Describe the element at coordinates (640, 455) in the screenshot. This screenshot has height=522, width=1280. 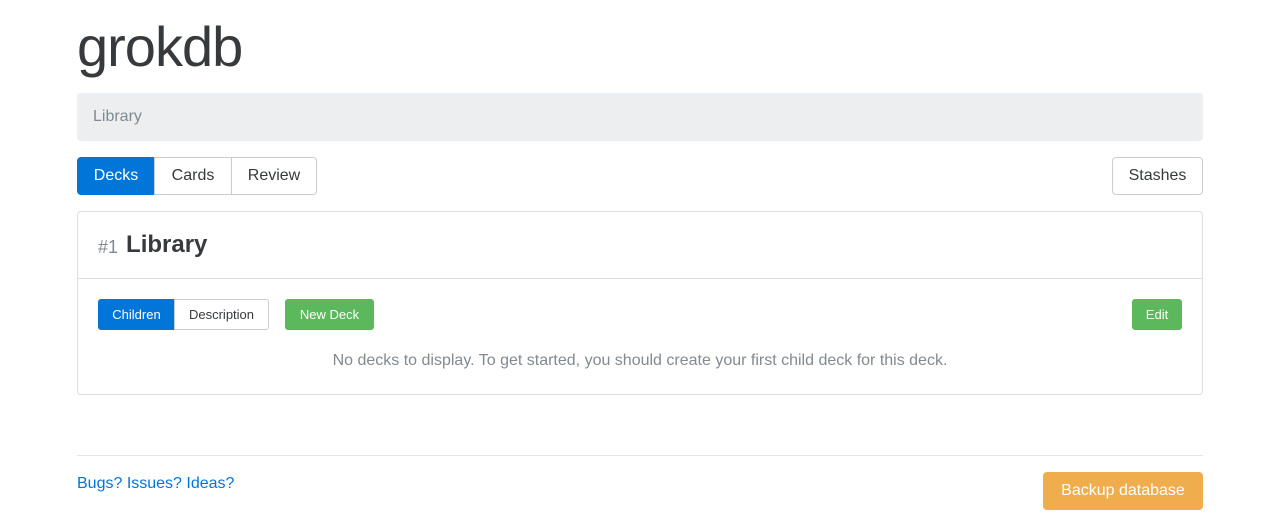
I see `footer-divider` at that location.